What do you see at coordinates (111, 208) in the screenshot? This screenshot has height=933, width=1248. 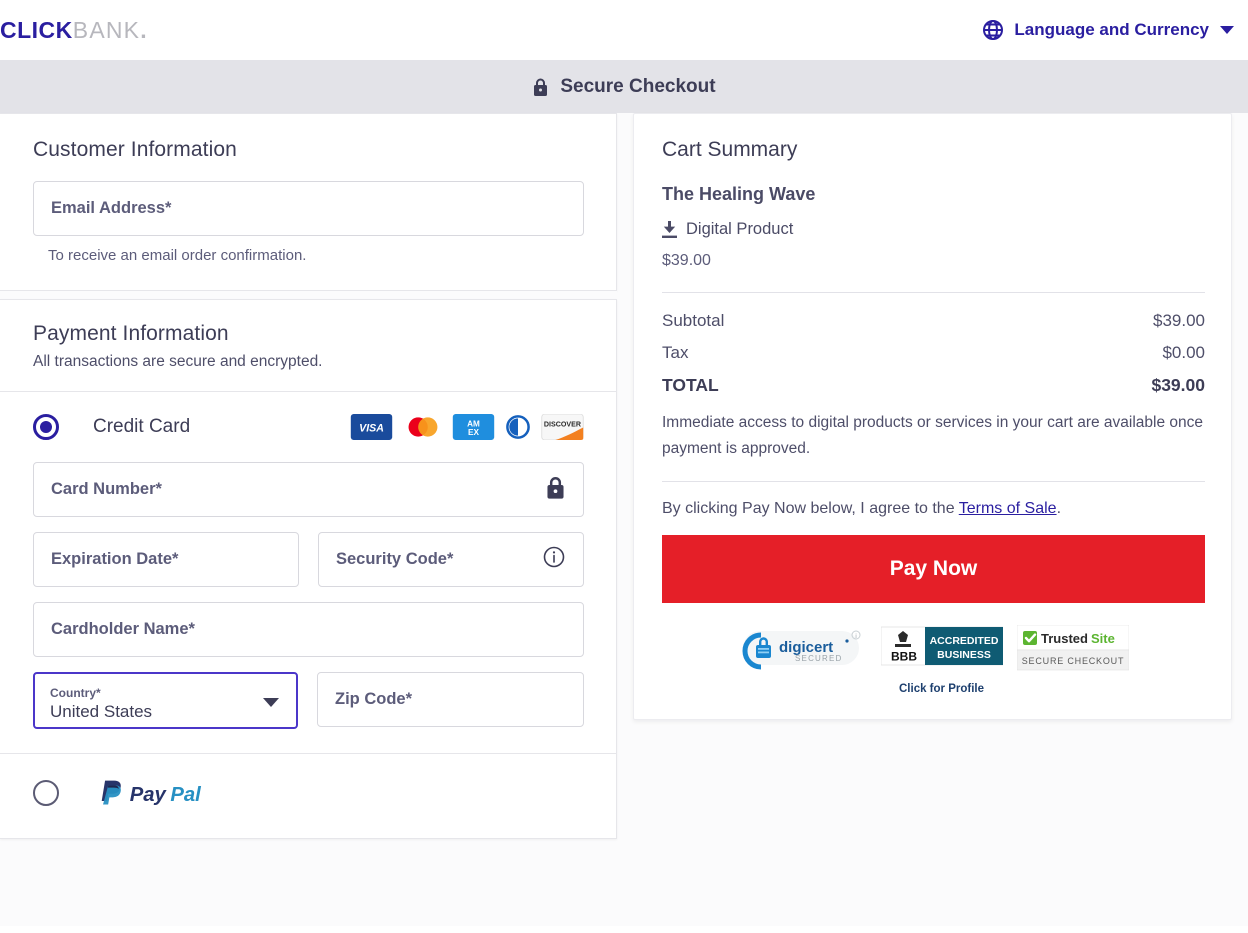 I see `email-placeholder: Email Address*` at bounding box center [111, 208].